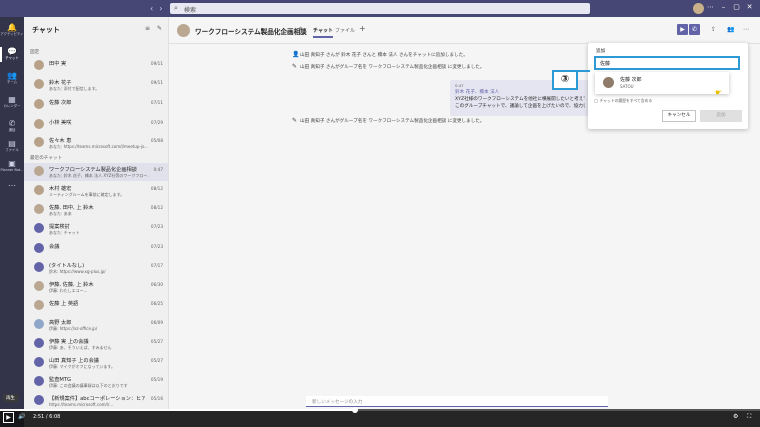  What do you see at coordinates (362, 28) in the screenshot?
I see `add-tab-icon: +` at bounding box center [362, 28].